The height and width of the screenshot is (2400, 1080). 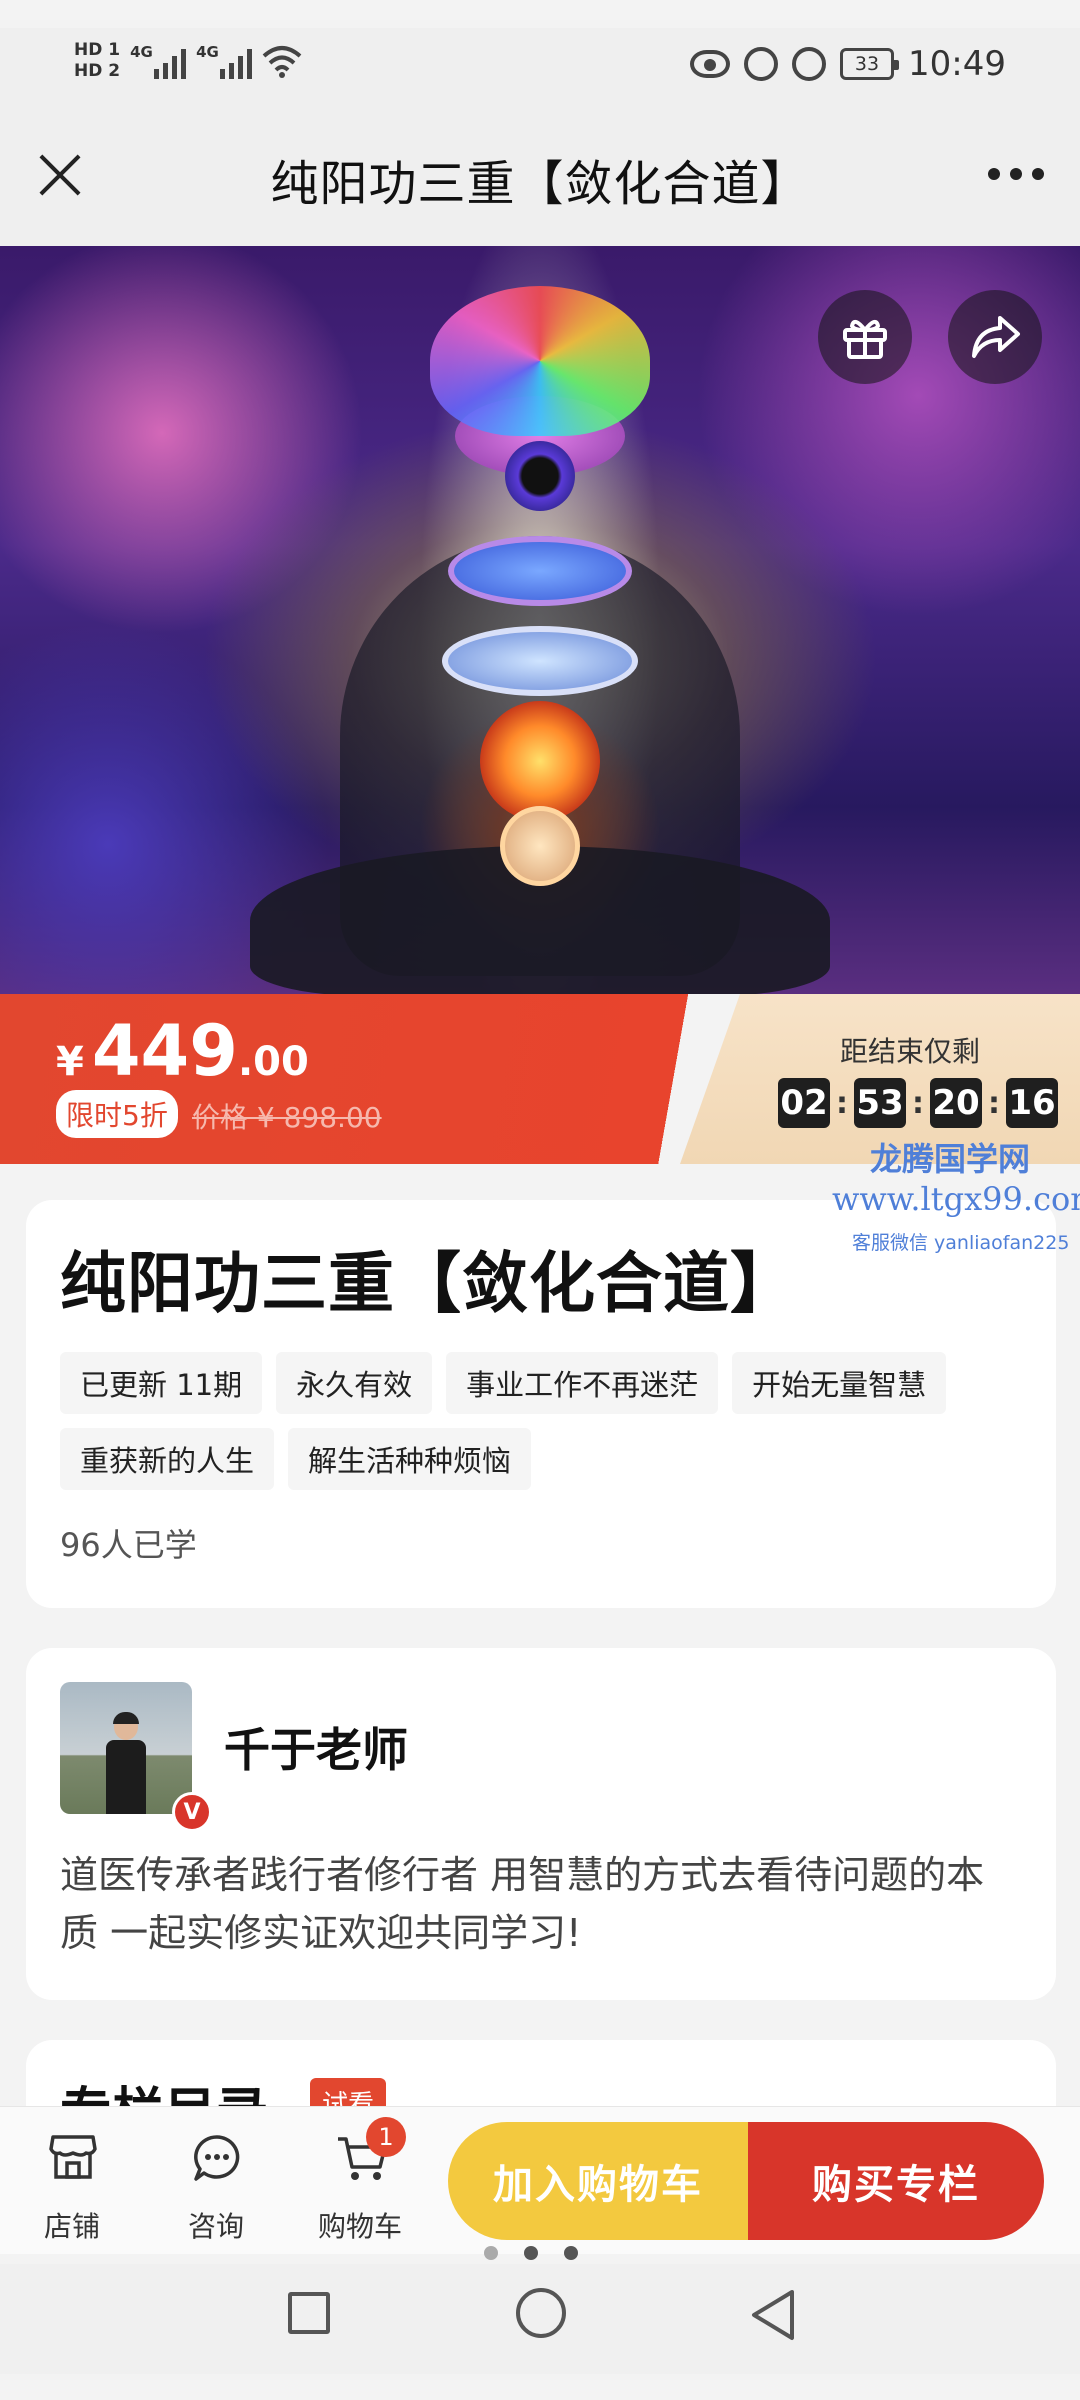 I want to click on hd1-label: HD 1, so click(x=97, y=50).